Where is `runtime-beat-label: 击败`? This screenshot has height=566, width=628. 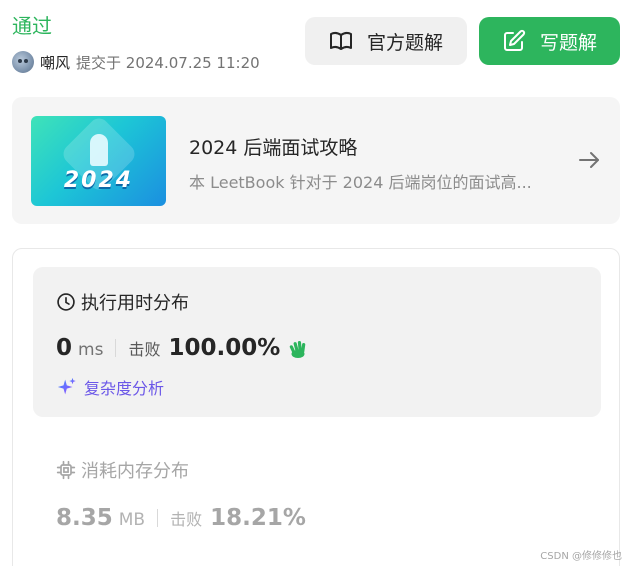 runtime-beat-label: 击败 is located at coordinates (144, 349).